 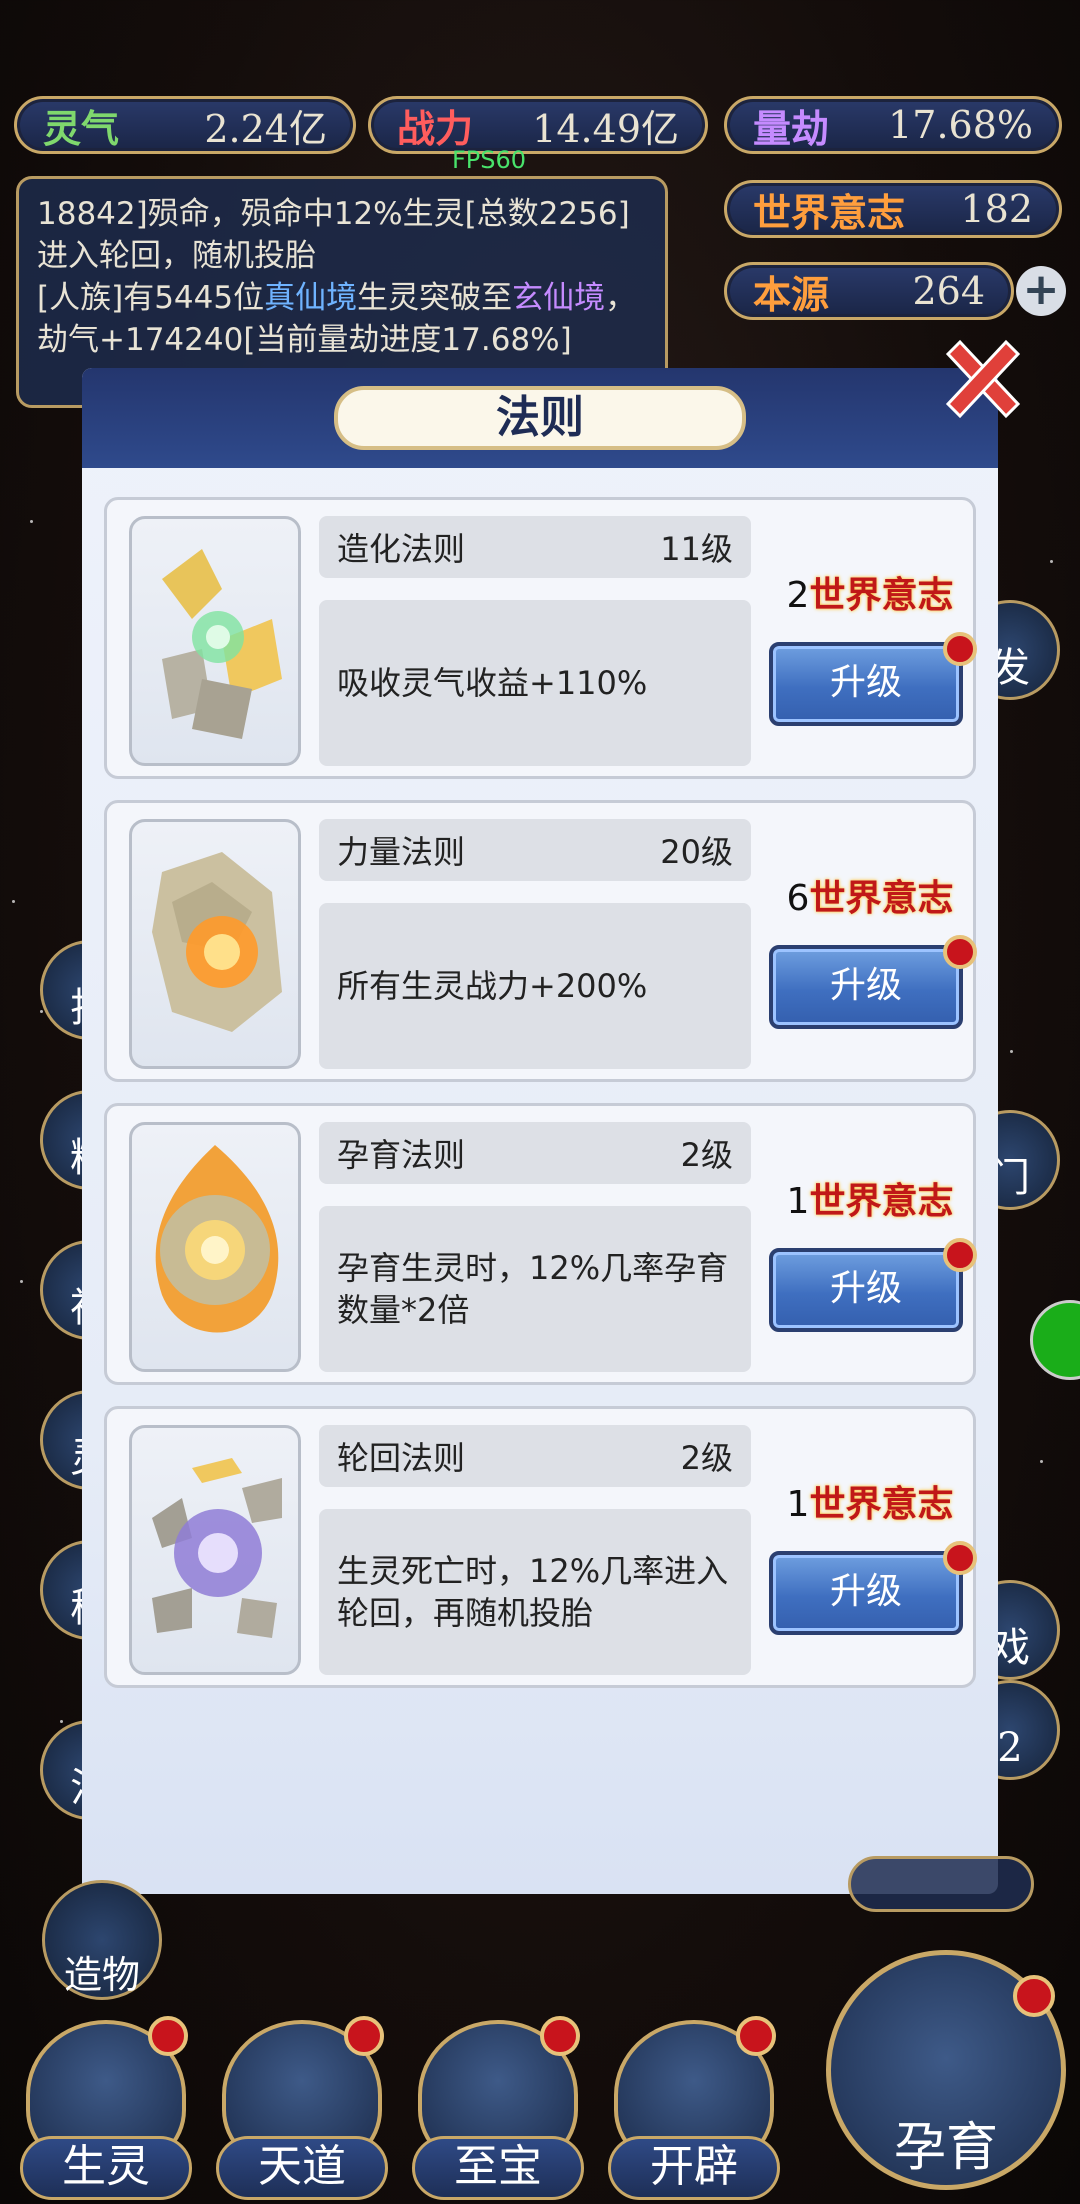 I want to click on law-name: 造化法则, so click(x=401, y=549).